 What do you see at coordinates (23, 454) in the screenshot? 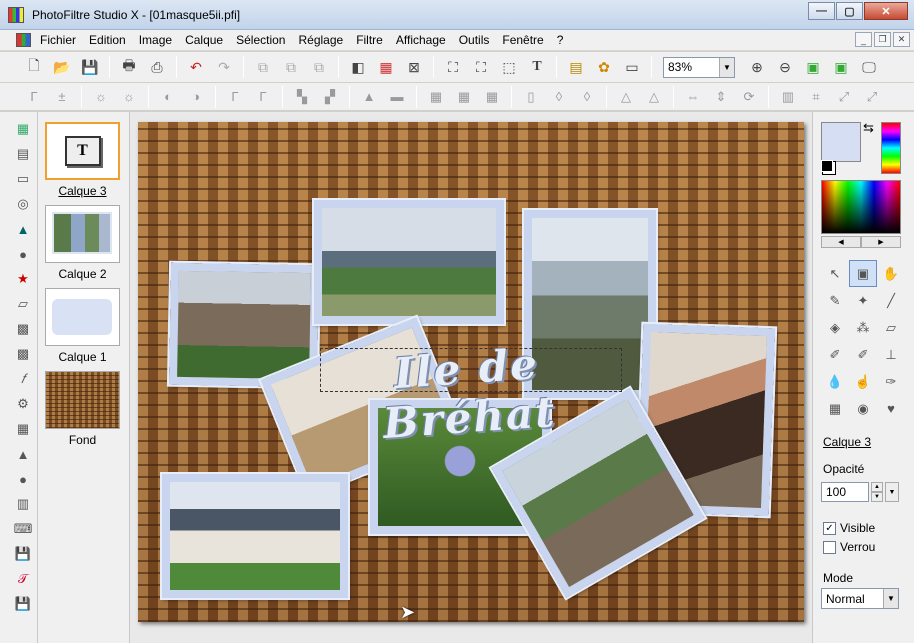
I see `histogram-panel-icon: ▲` at bounding box center [23, 454].